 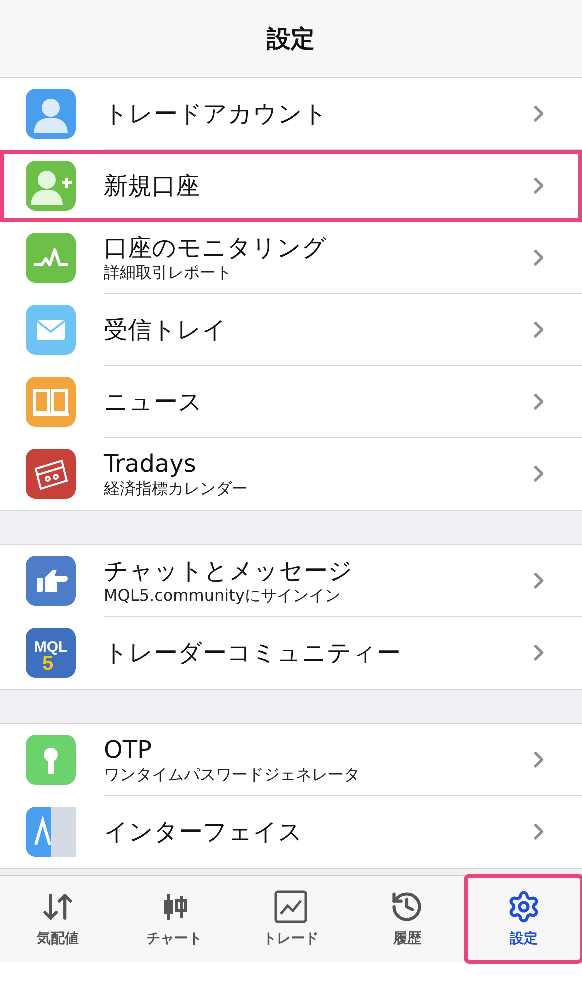 What do you see at coordinates (154, 401) in the screenshot?
I see `row-title: ニュース` at bounding box center [154, 401].